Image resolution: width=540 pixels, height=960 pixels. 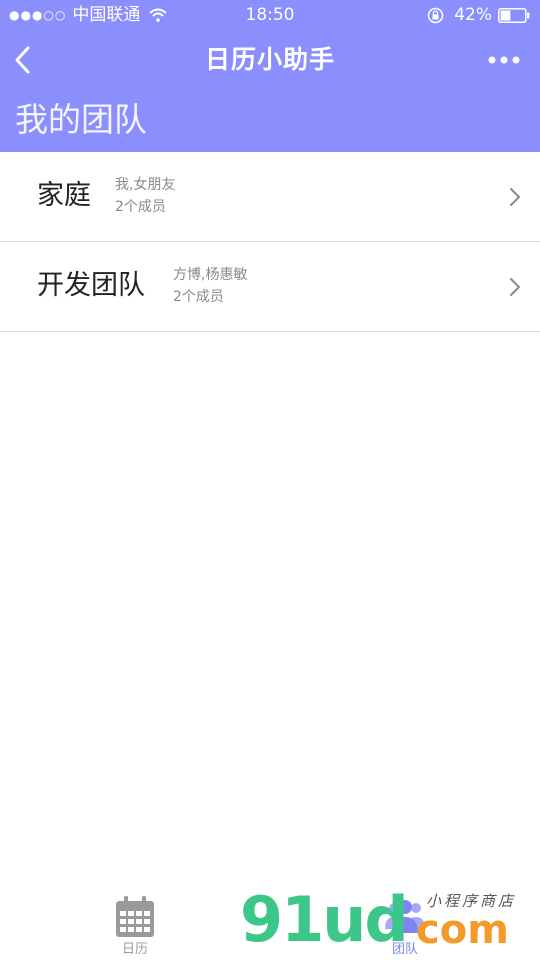 What do you see at coordinates (473, 15) in the screenshot?
I see `battery-percent: 42%` at bounding box center [473, 15].